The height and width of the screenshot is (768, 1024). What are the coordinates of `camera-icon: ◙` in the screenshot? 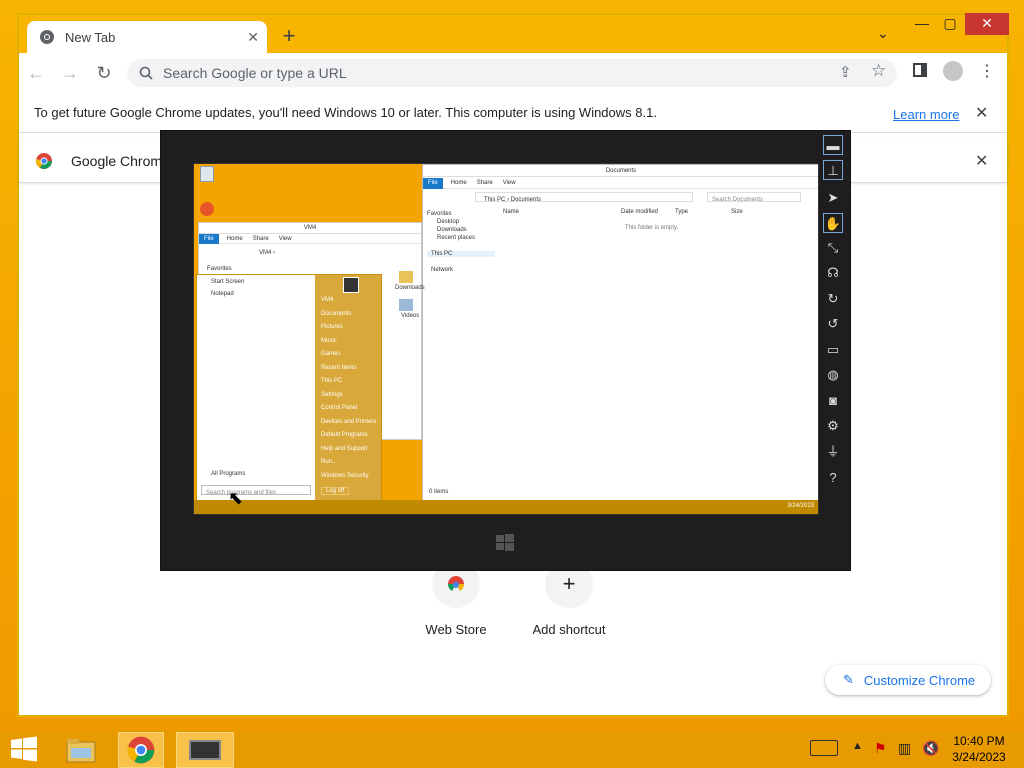 It's located at (833, 401).